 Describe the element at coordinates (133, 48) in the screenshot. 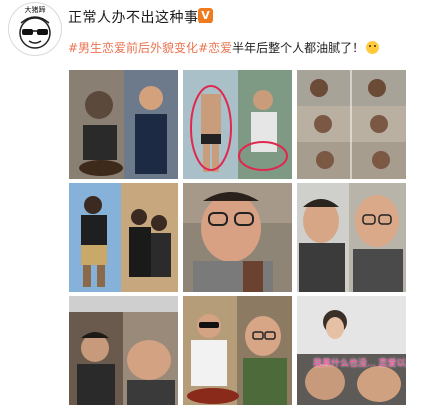

I see `hashtag-link-1: #男生恋爱前后外貌变化` at that location.